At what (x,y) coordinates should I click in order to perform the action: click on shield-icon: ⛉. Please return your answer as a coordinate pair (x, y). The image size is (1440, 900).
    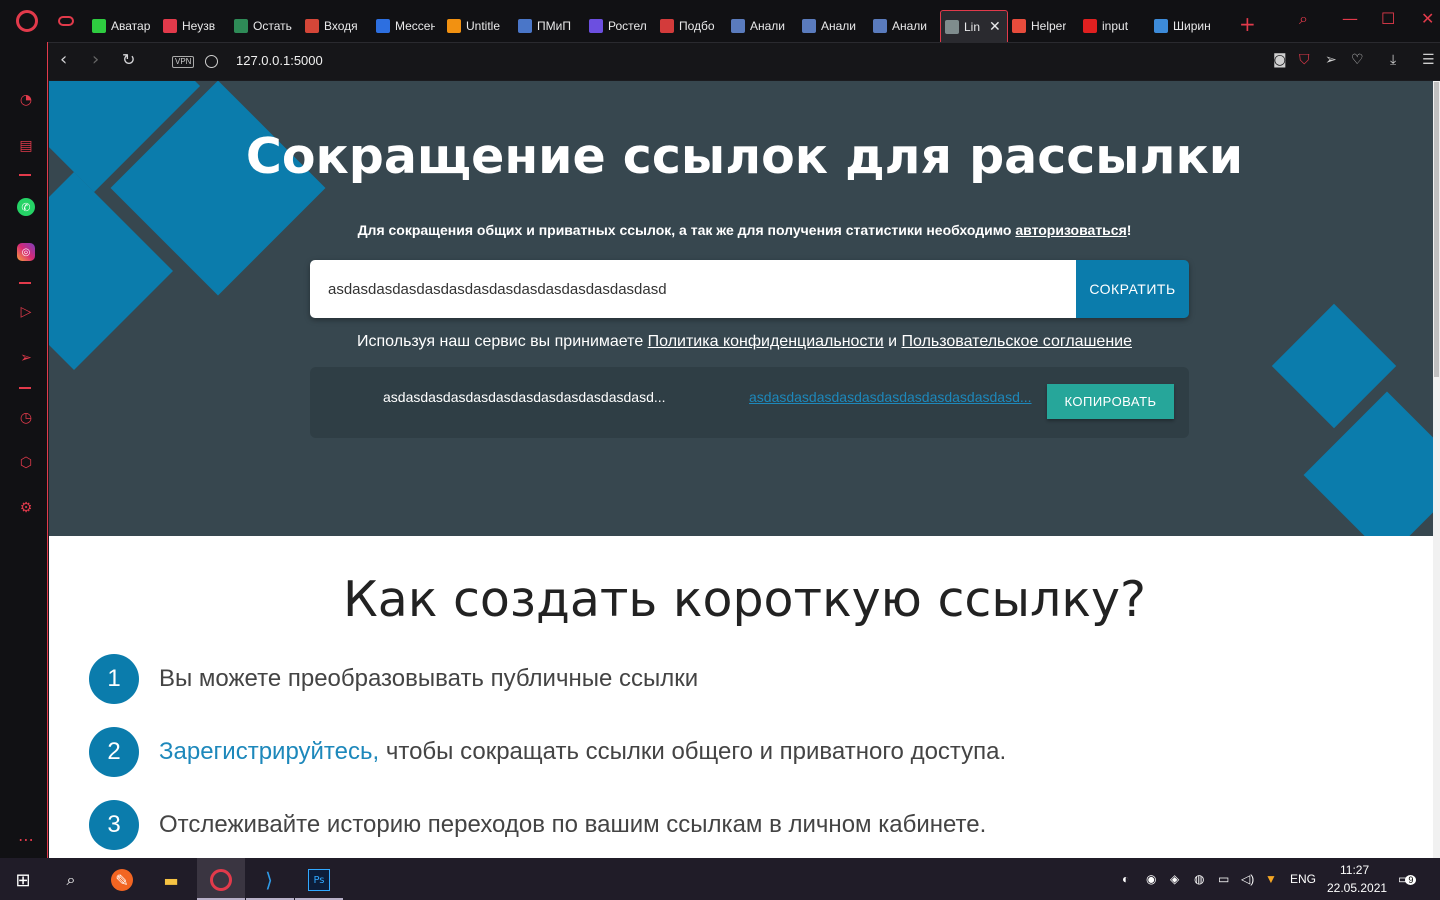
    Looking at the image, I should click on (1304, 60).